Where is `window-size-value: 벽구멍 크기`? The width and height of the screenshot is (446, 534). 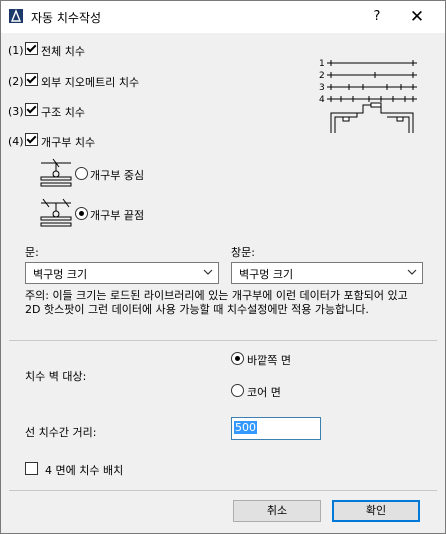 window-size-value: 벽구멍 크기 is located at coordinates (266, 274).